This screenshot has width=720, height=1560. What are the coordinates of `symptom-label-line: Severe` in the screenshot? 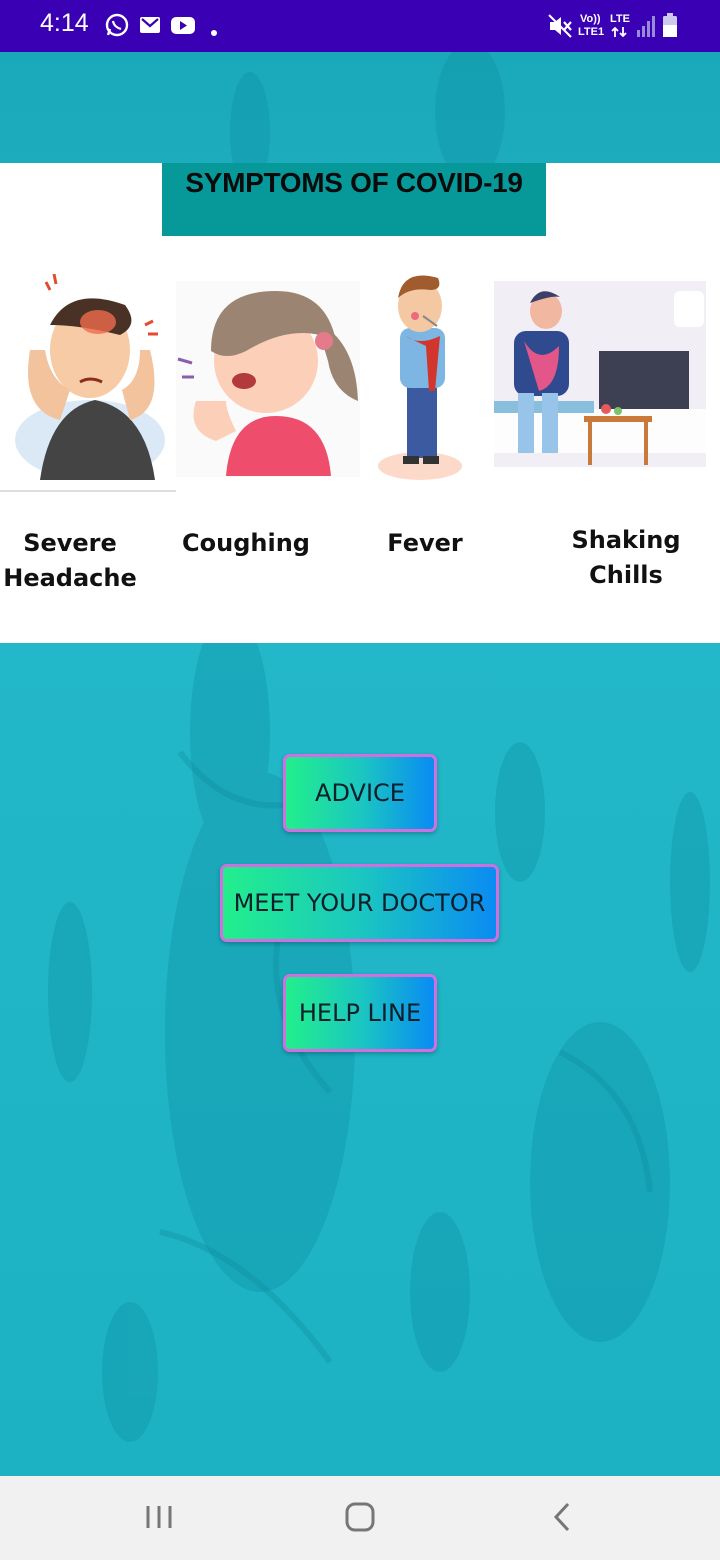 It's located at (70, 543).